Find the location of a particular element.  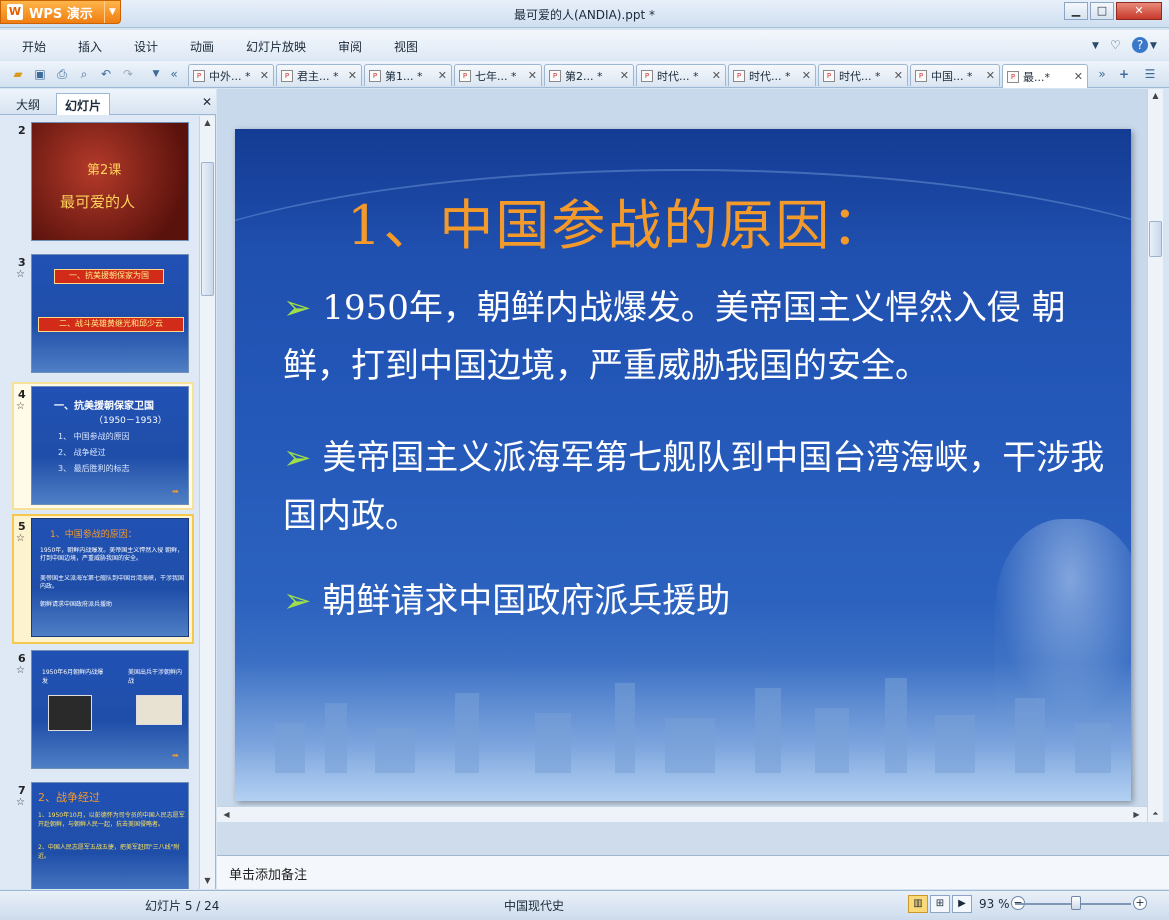

slide-thumbnail: 1950年6月朝鲜内战爆发 美国出兵干涉朝鲜内战 ➡ is located at coordinates (110, 709).